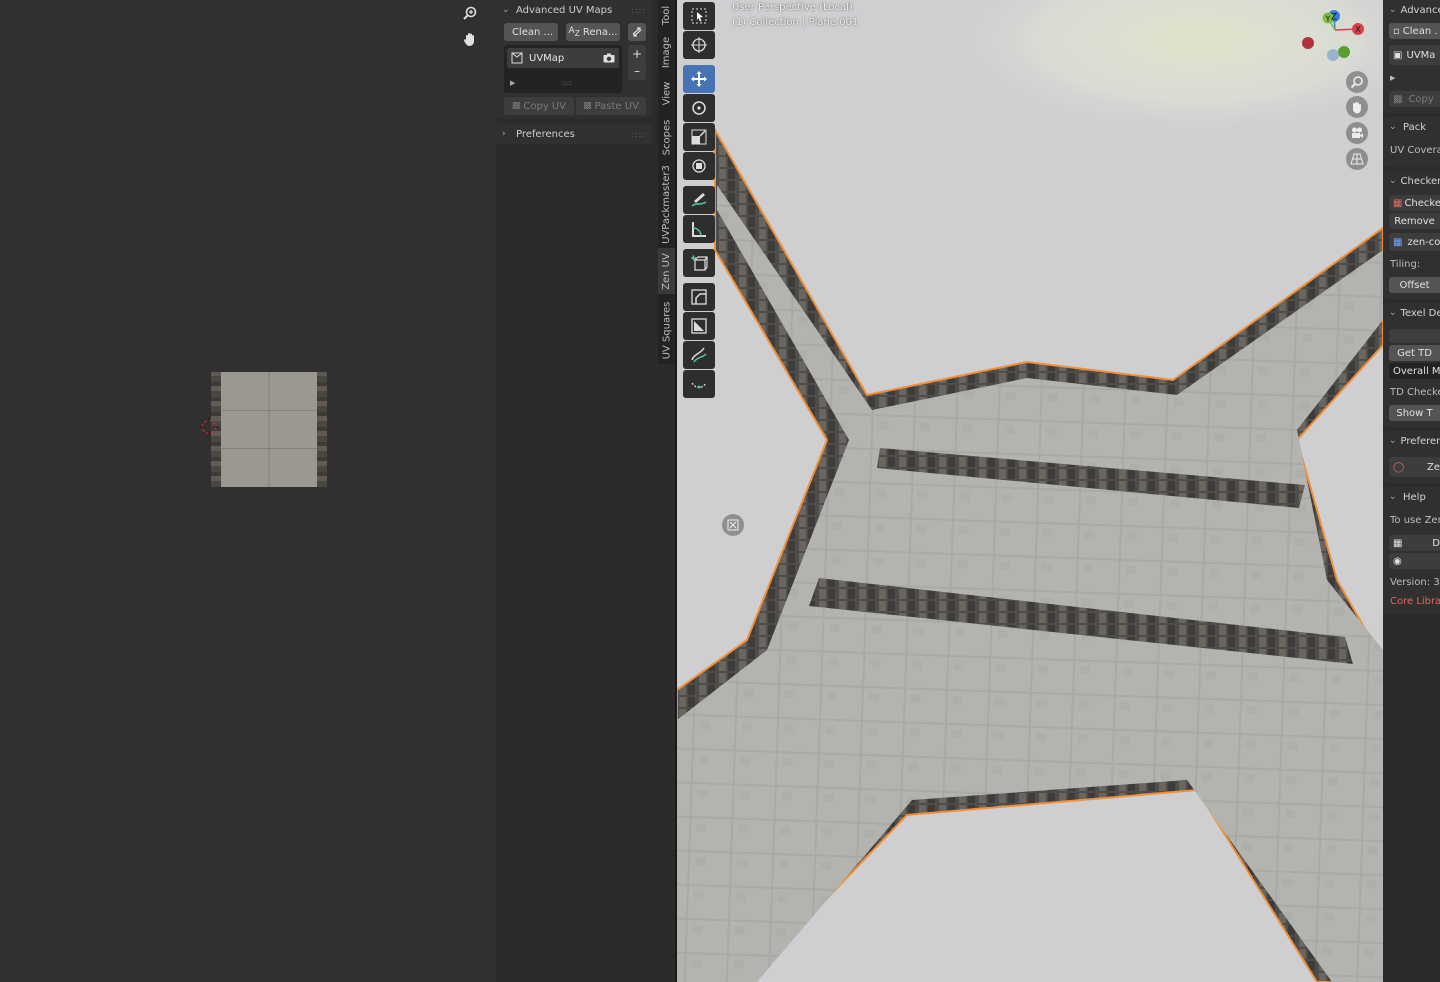 This screenshot has width=1440, height=982. I want to click on measure-icon, so click(699, 229).